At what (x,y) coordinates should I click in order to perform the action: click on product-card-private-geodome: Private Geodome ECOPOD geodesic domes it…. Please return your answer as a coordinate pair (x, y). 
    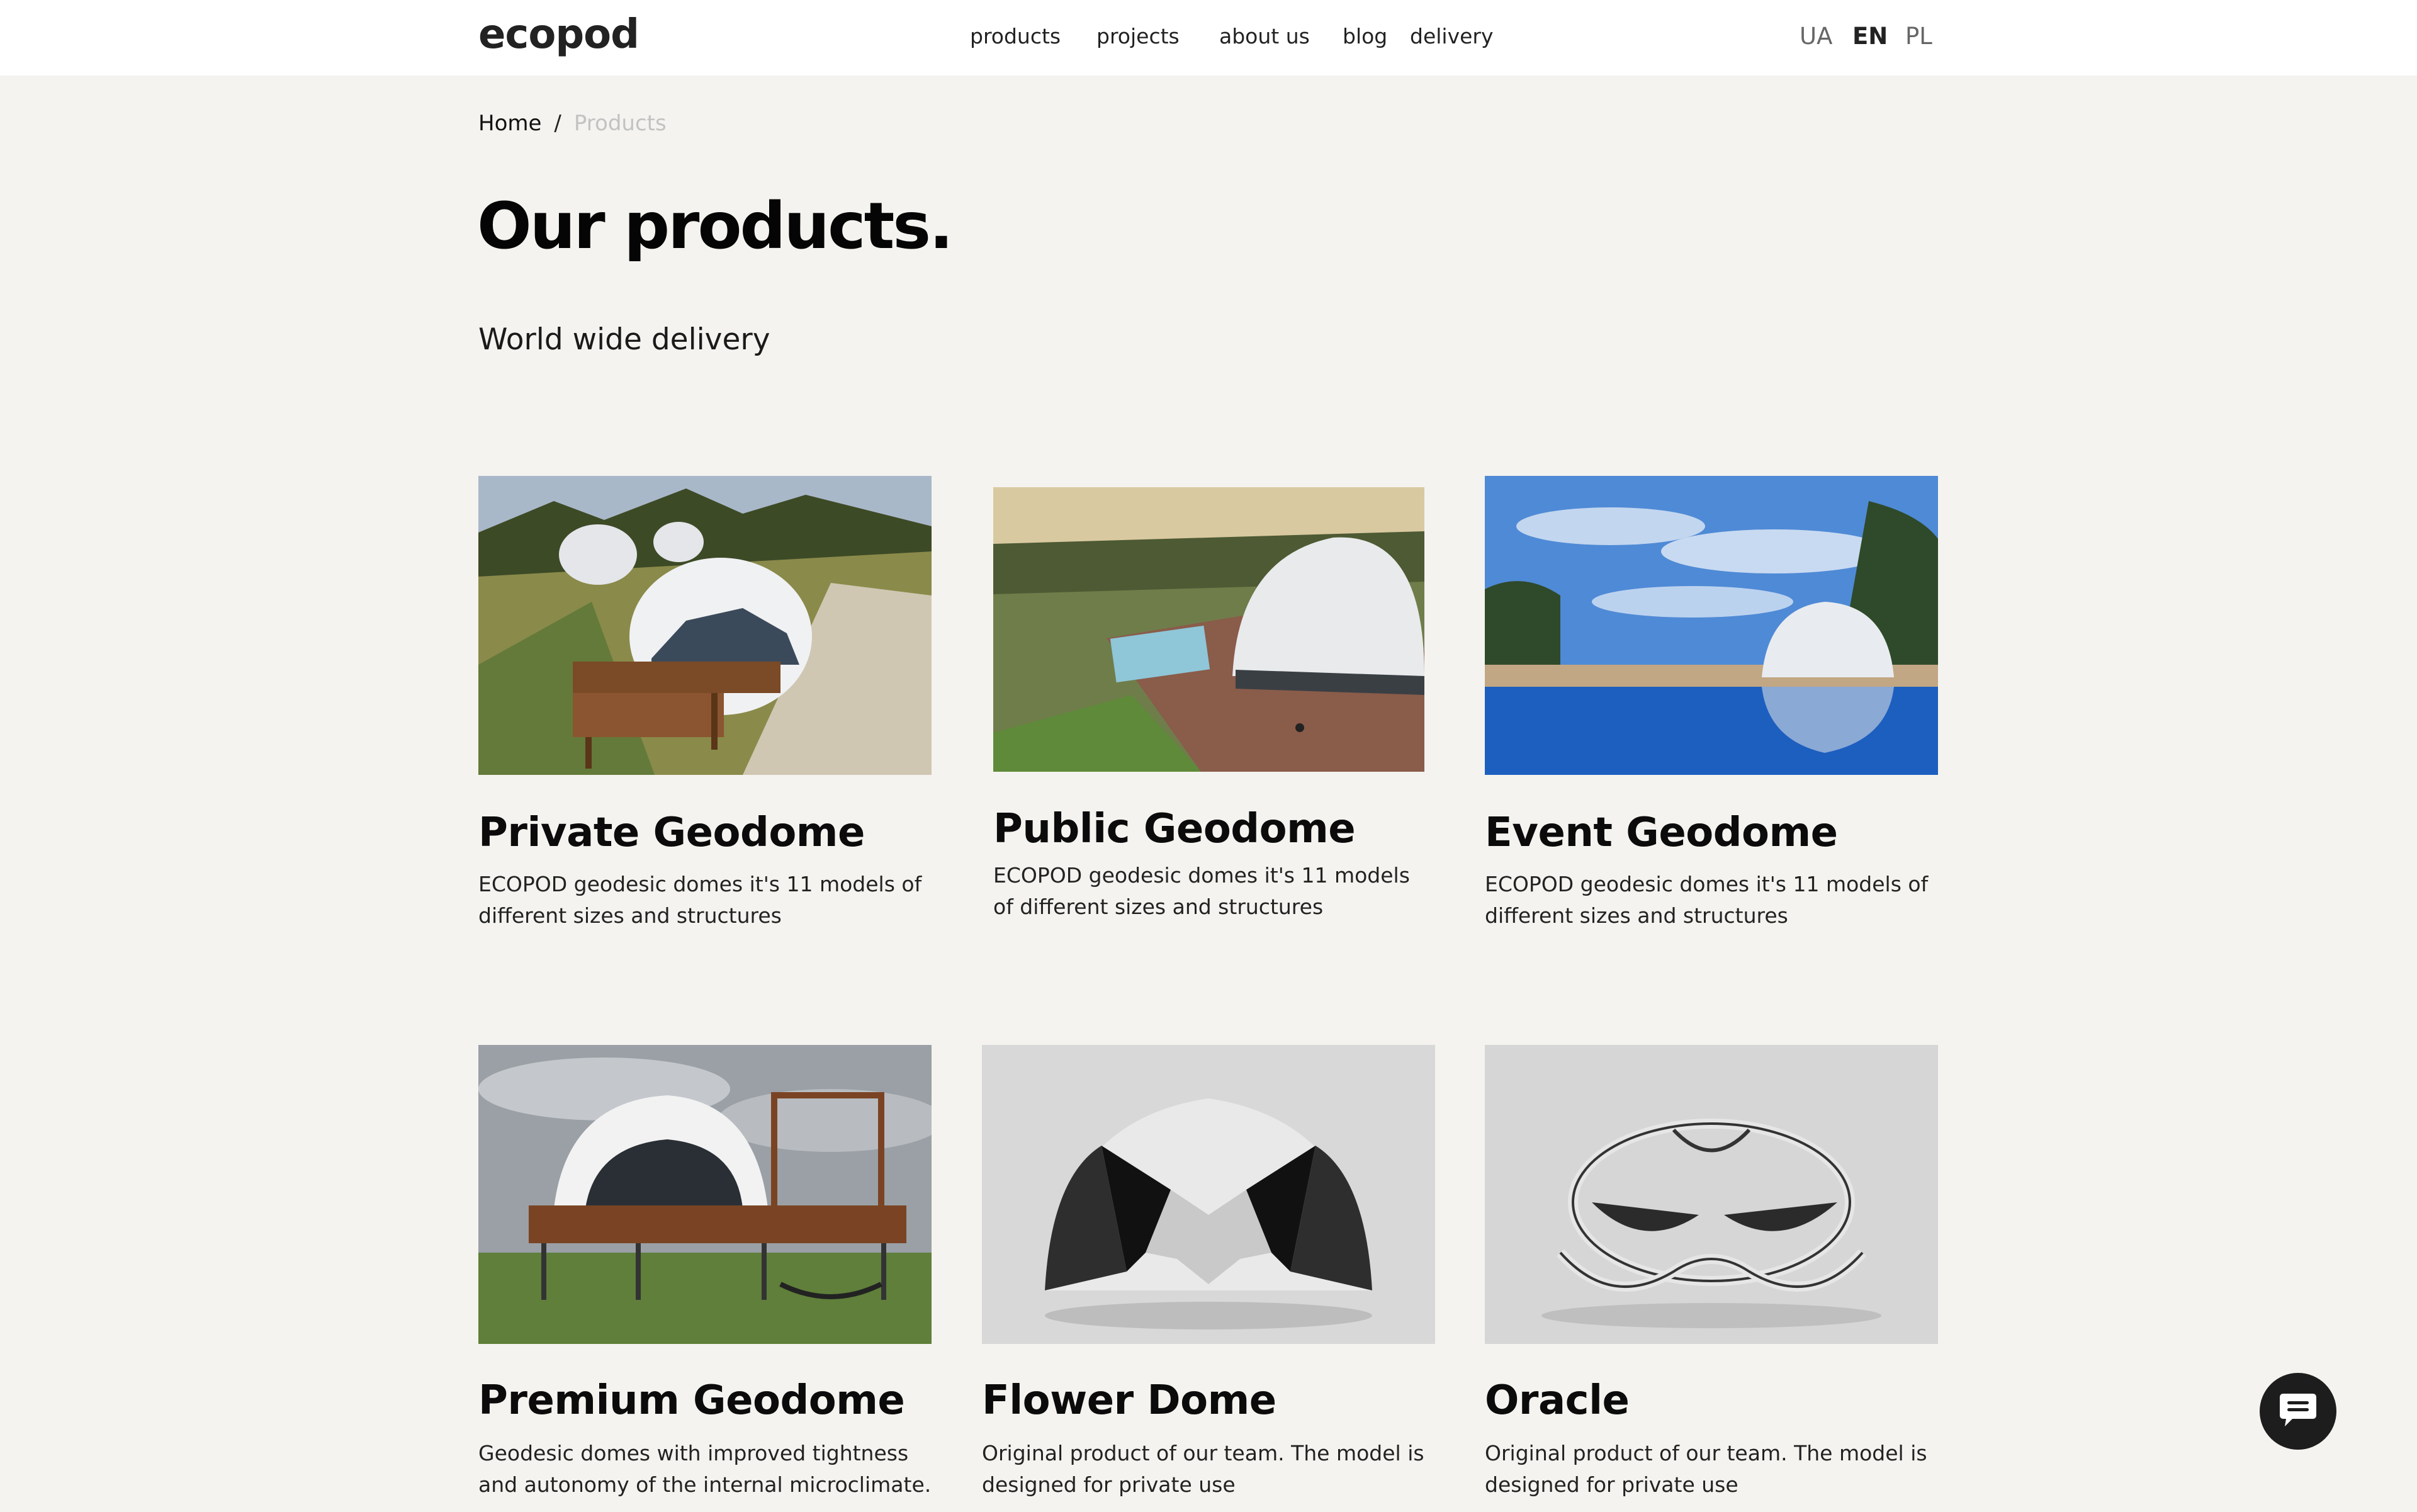
    Looking at the image, I should click on (705, 709).